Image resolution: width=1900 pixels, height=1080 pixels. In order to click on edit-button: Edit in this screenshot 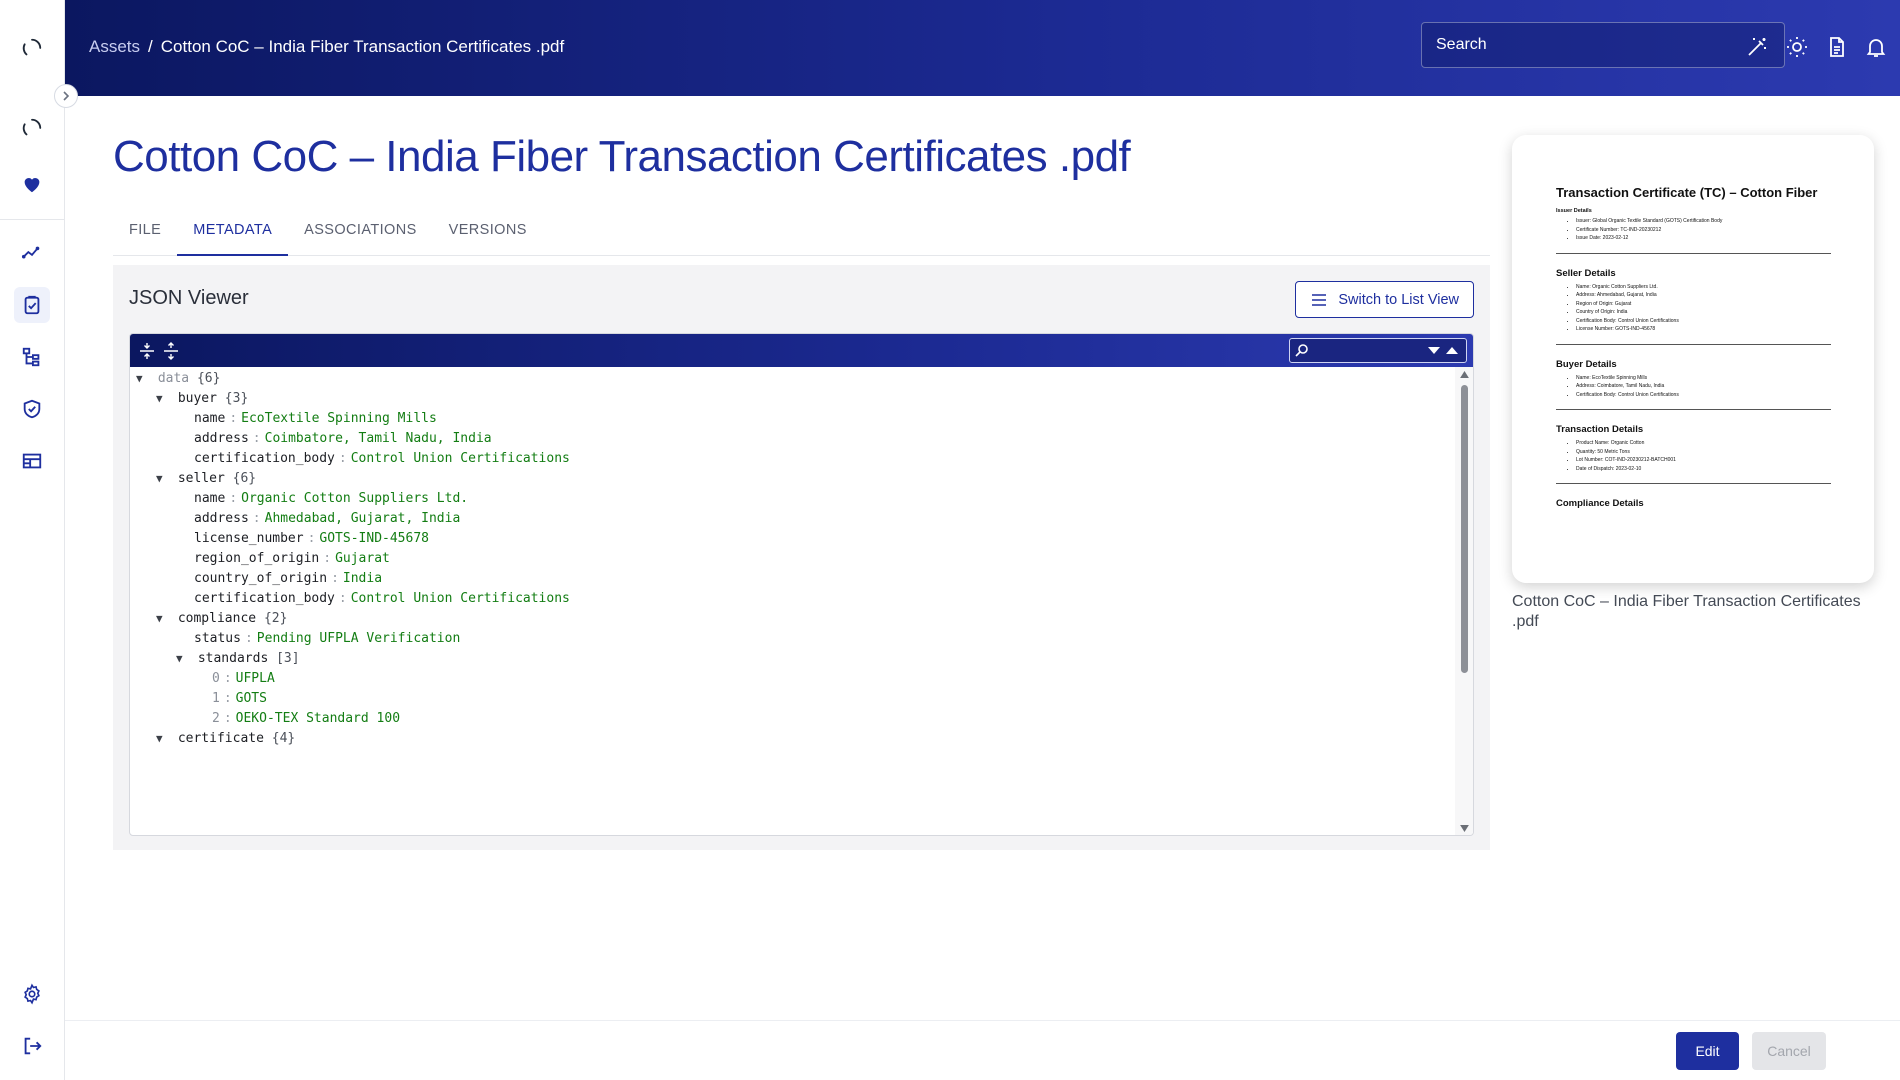, I will do `click(1707, 1051)`.